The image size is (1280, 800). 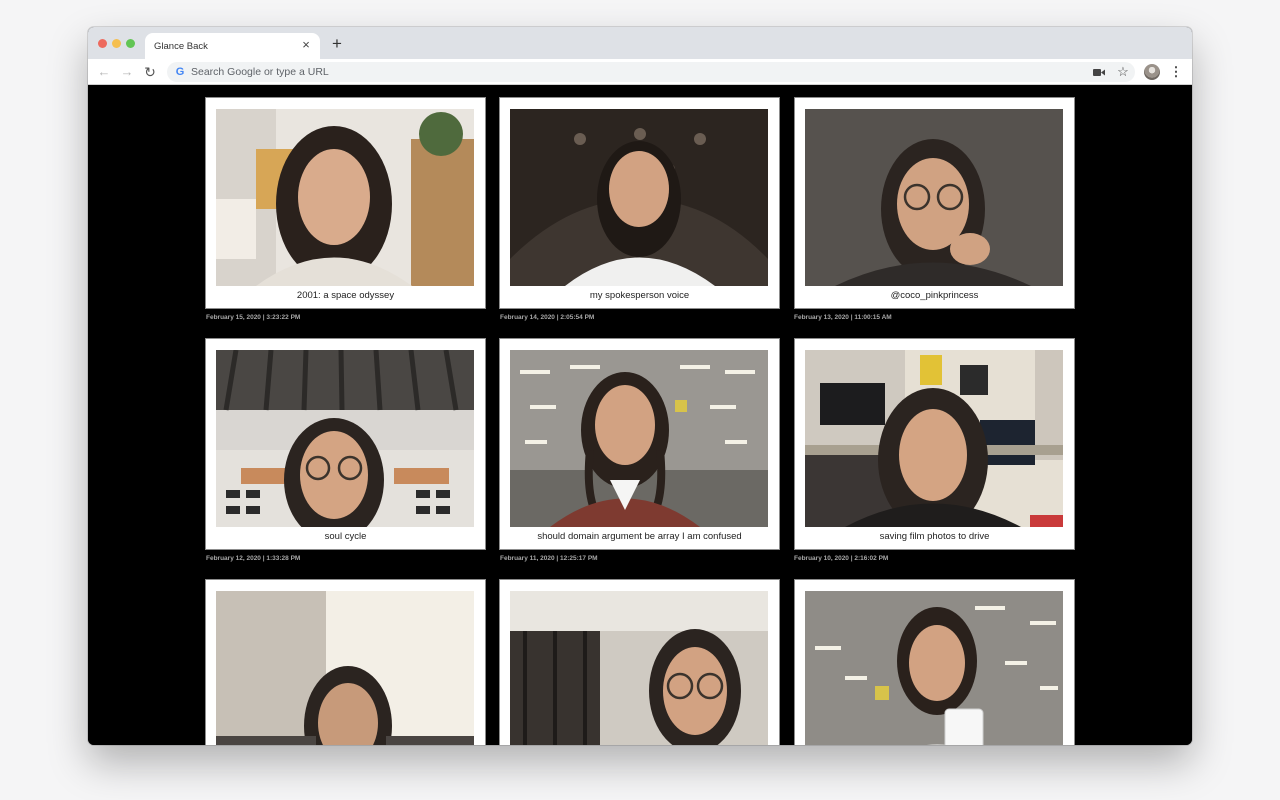 I want to click on photo-card: @coco_pinkprincess, so click(x=934, y=203).